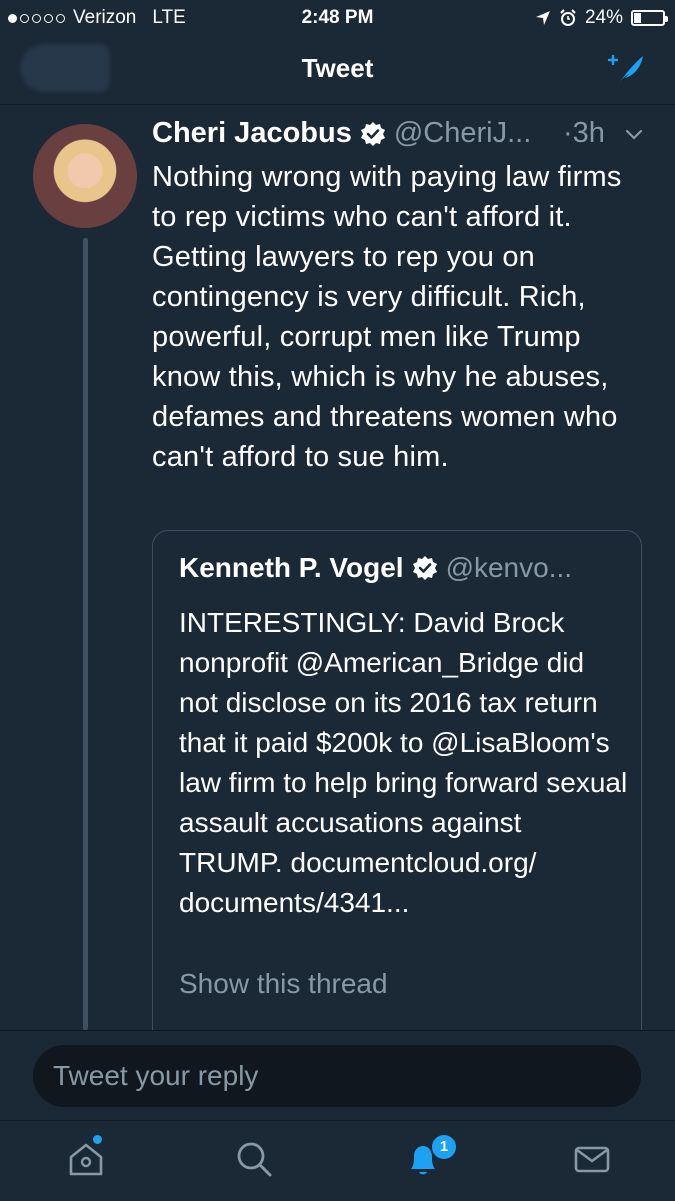  Describe the element at coordinates (584, 133) in the screenshot. I see `tweet-time: ·3h` at that location.